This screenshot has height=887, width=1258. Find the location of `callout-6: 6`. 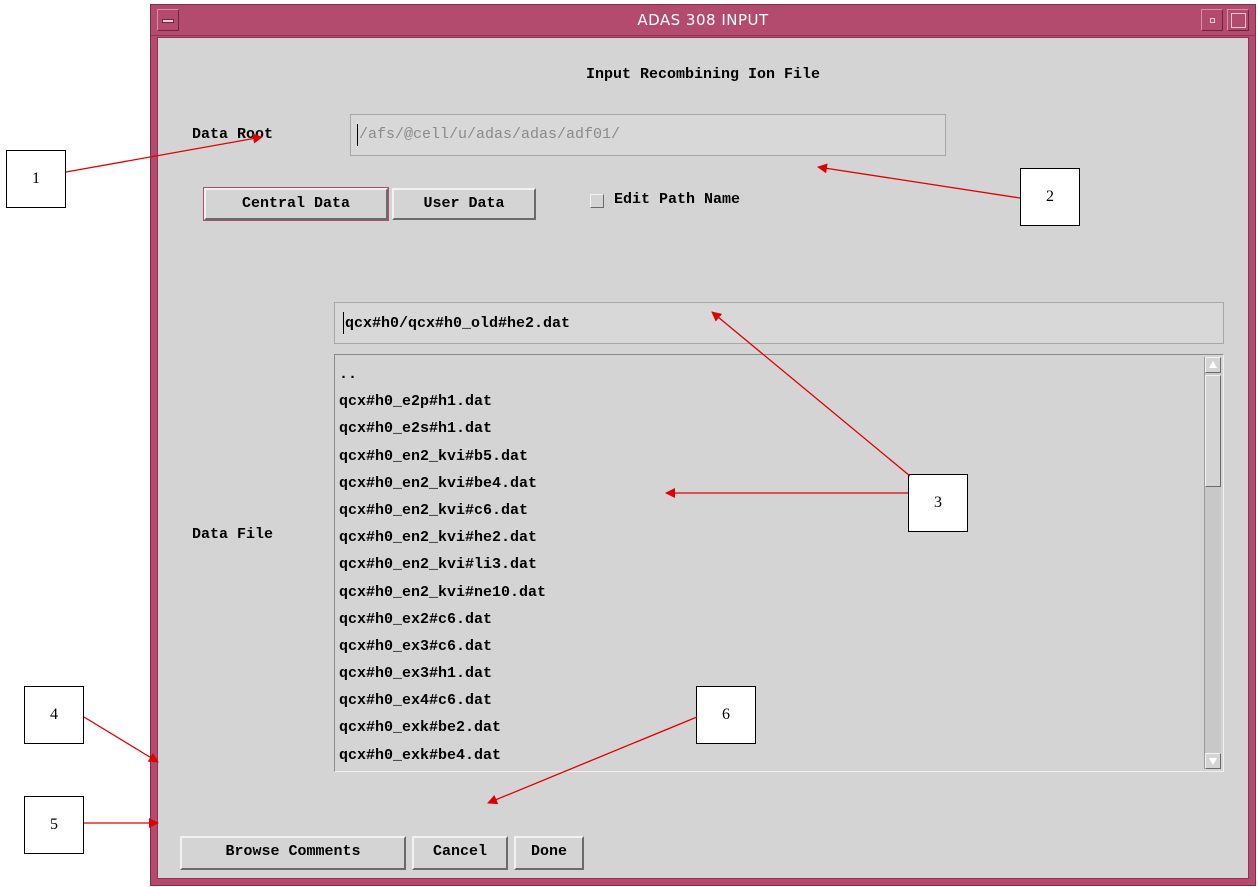

callout-6: 6 is located at coordinates (726, 715).